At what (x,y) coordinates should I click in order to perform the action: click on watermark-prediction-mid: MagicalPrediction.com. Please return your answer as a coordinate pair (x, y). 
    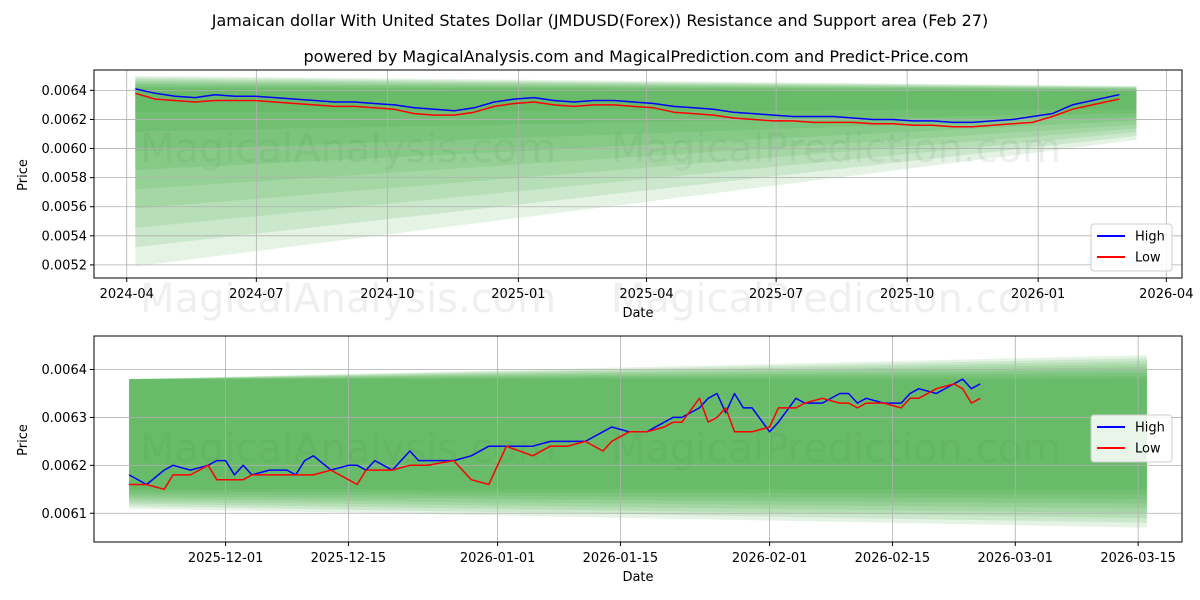
    Looking at the image, I should click on (836, 299).